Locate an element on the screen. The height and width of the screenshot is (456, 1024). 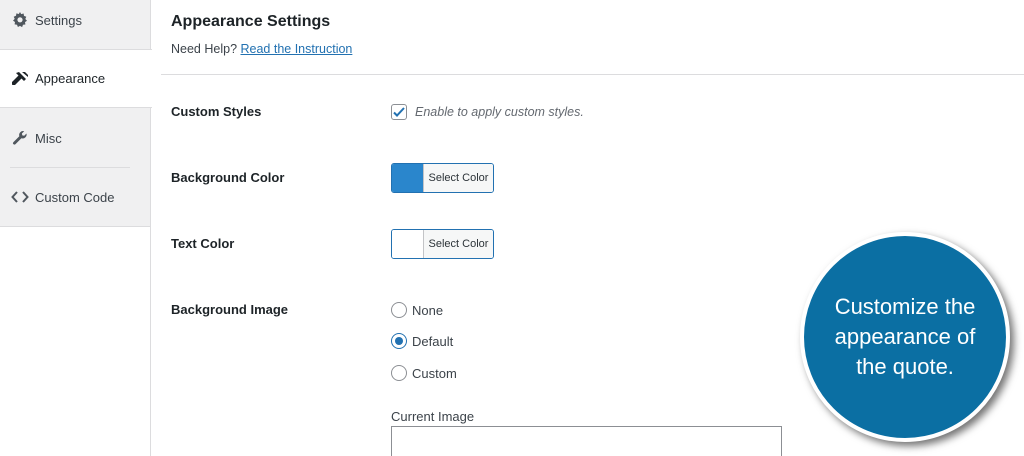
sidebar-item-label: Appearance is located at coordinates (70, 78).